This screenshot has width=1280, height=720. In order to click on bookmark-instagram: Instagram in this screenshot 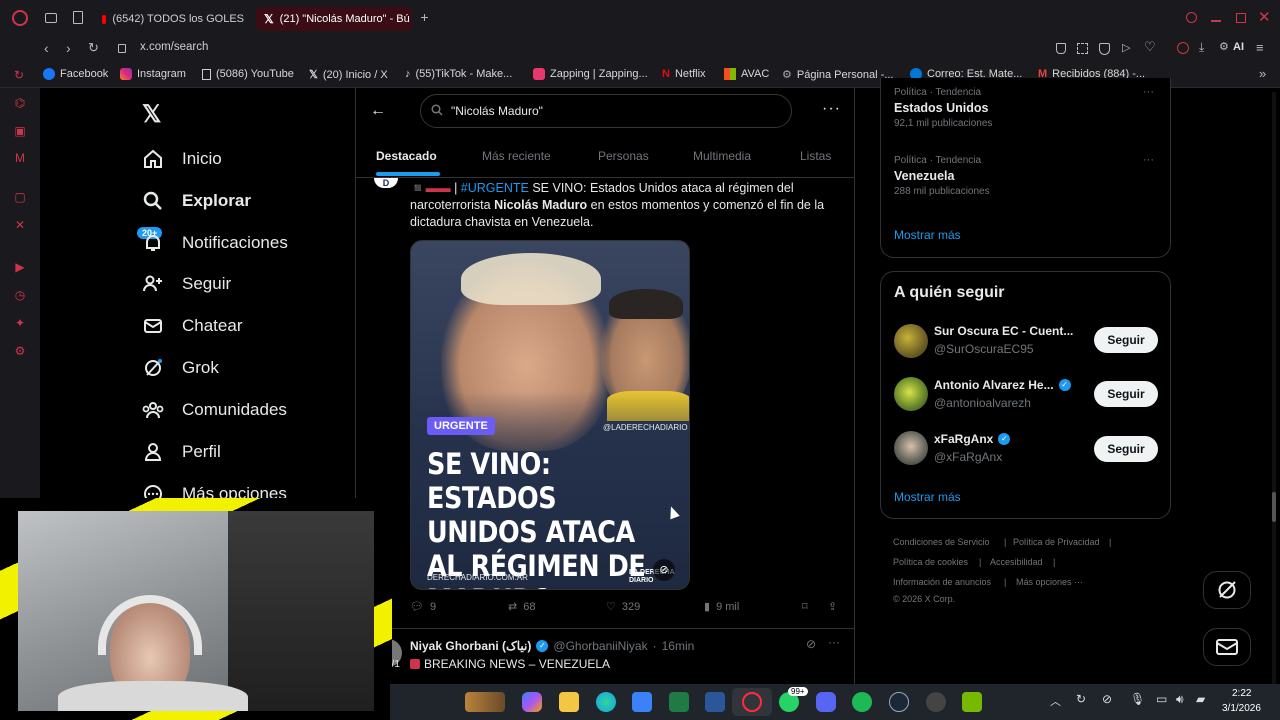, I will do `click(153, 74)`.